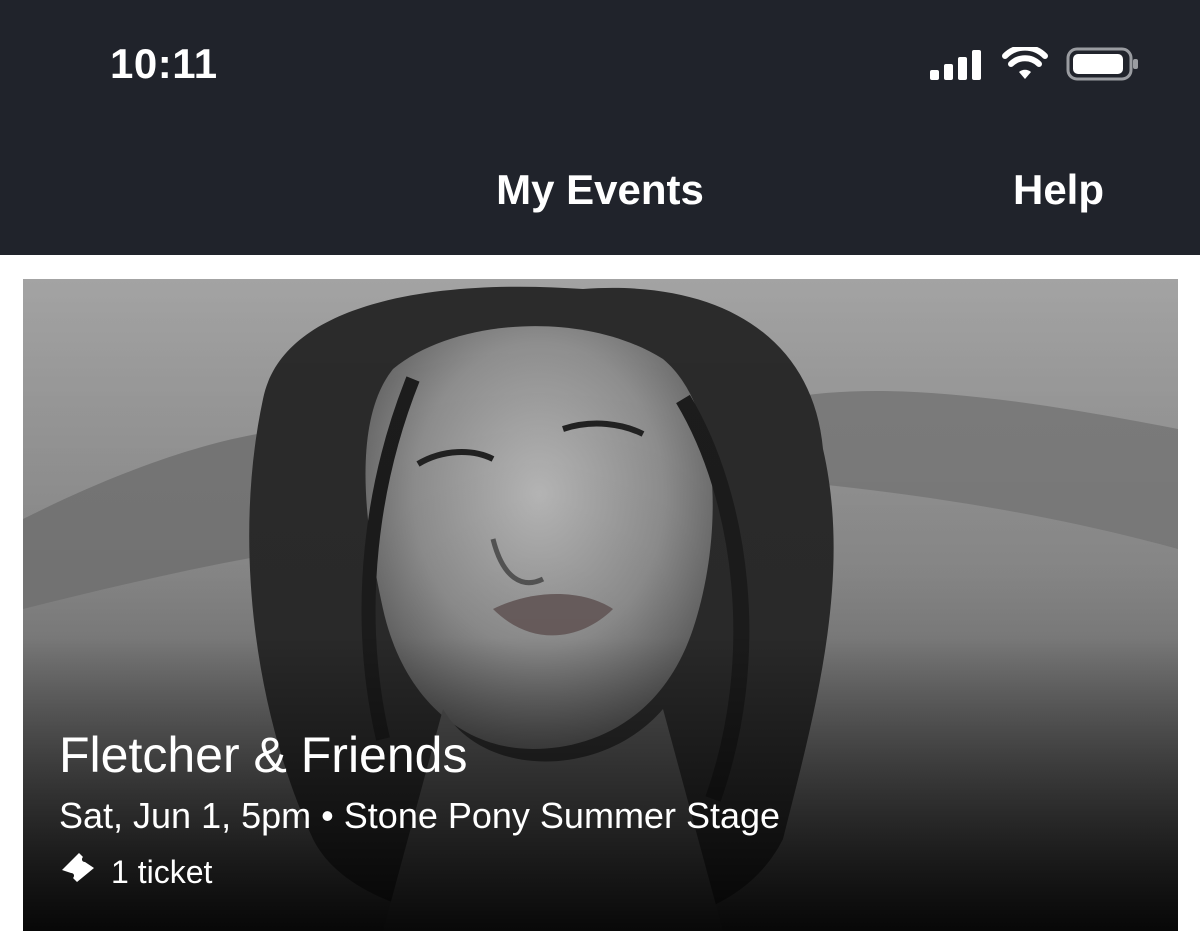 The width and height of the screenshot is (1200, 946). I want to click on status-icons, so click(1034, 65).